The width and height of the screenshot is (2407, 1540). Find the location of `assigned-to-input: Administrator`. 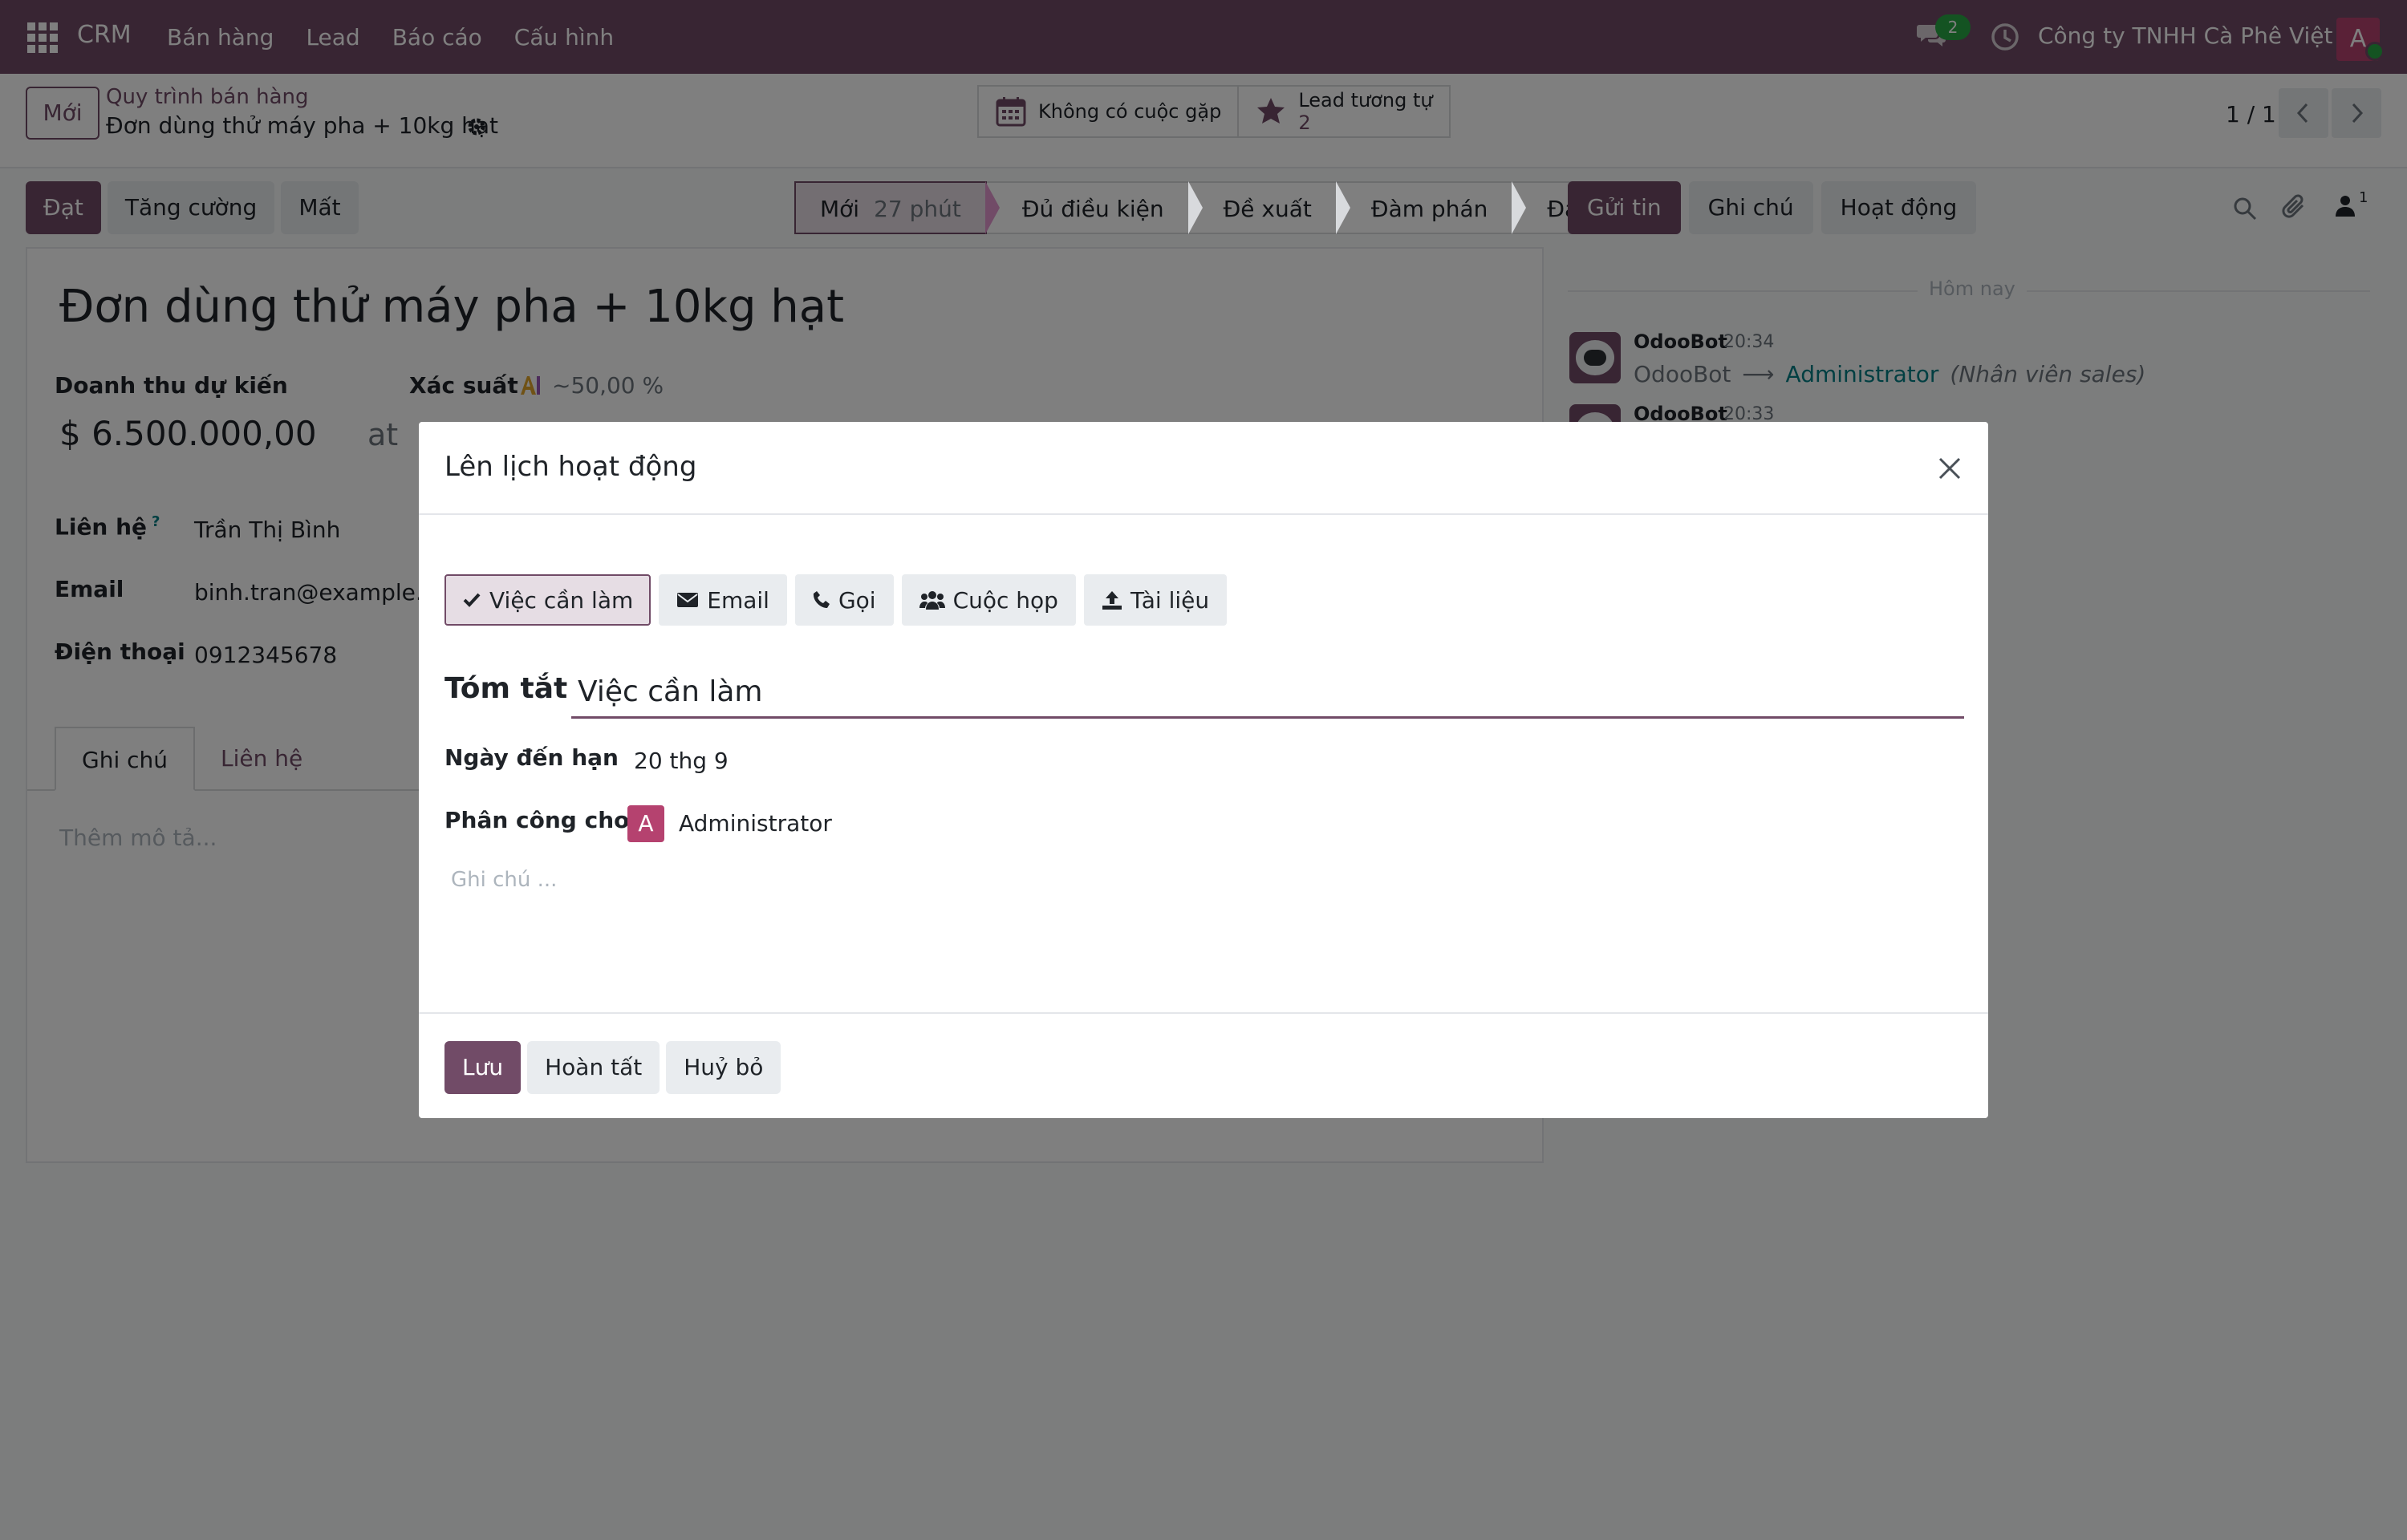

assigned-to-input: Administrator is located at coordinates (755, 823).